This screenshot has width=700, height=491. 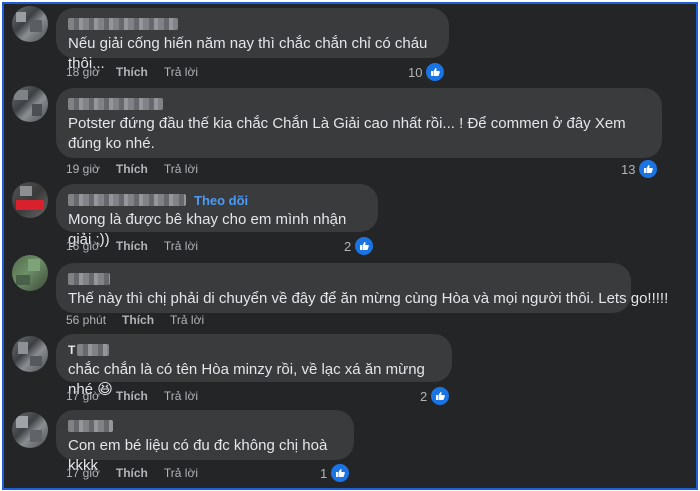 What do you see at coordinates (72, 350) in the screenshot?
I see `author-initial: T` at bounding box center [72, 350].